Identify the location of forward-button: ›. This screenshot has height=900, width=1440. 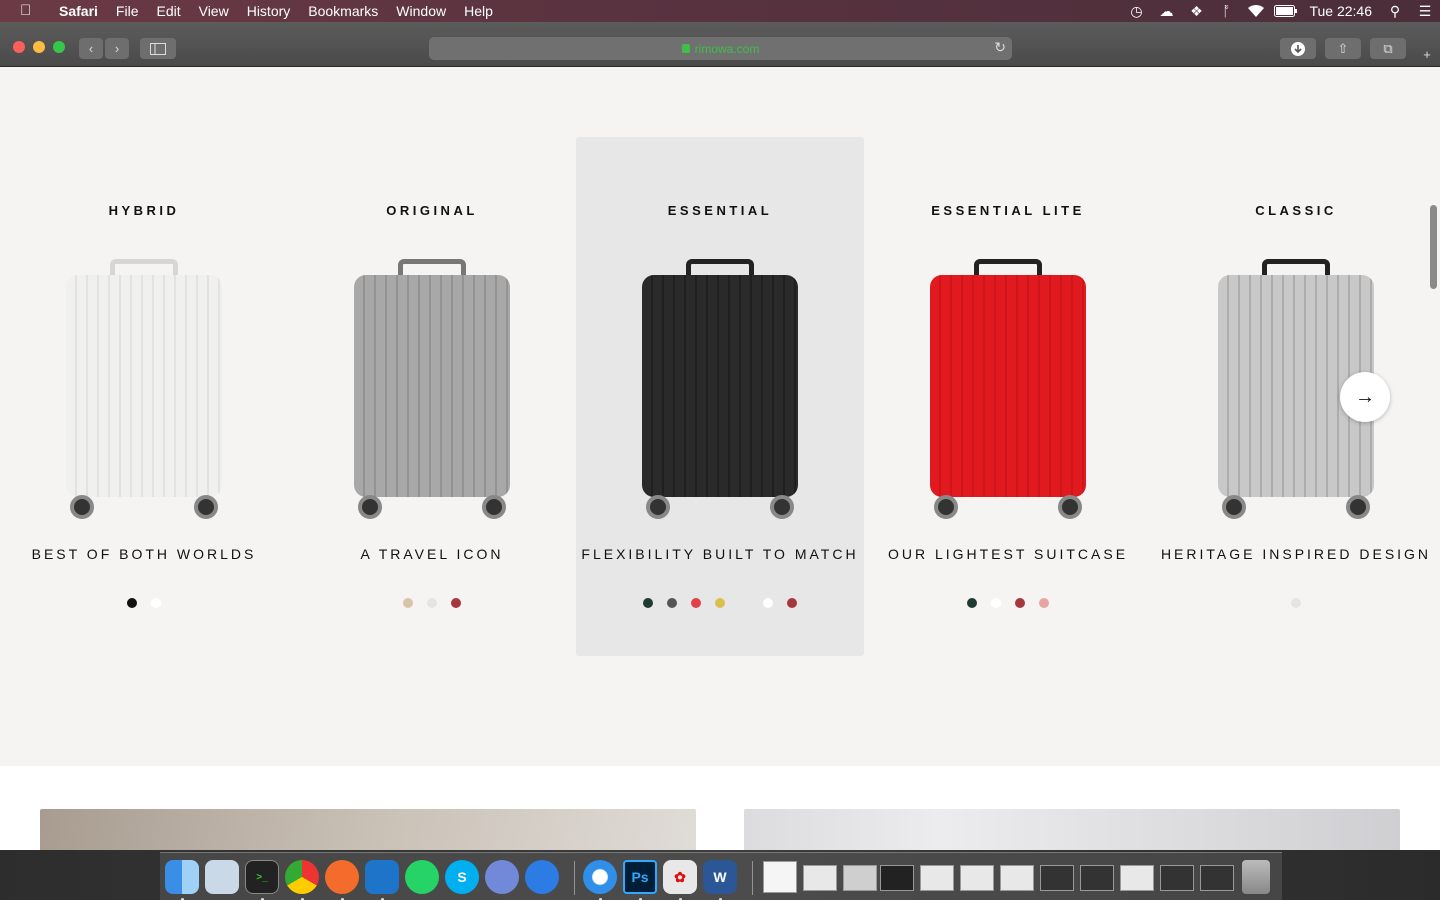
(117, 48).